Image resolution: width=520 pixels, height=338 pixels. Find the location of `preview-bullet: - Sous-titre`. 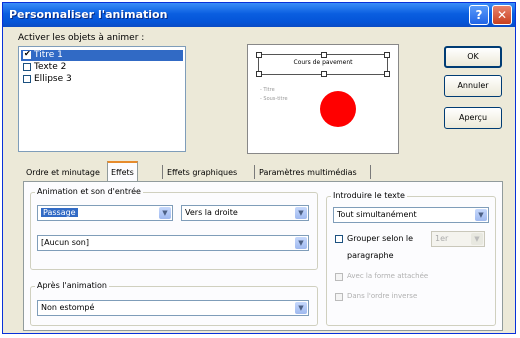

preview-bullet: - Sous-titre is located at coordinates (274, 99).